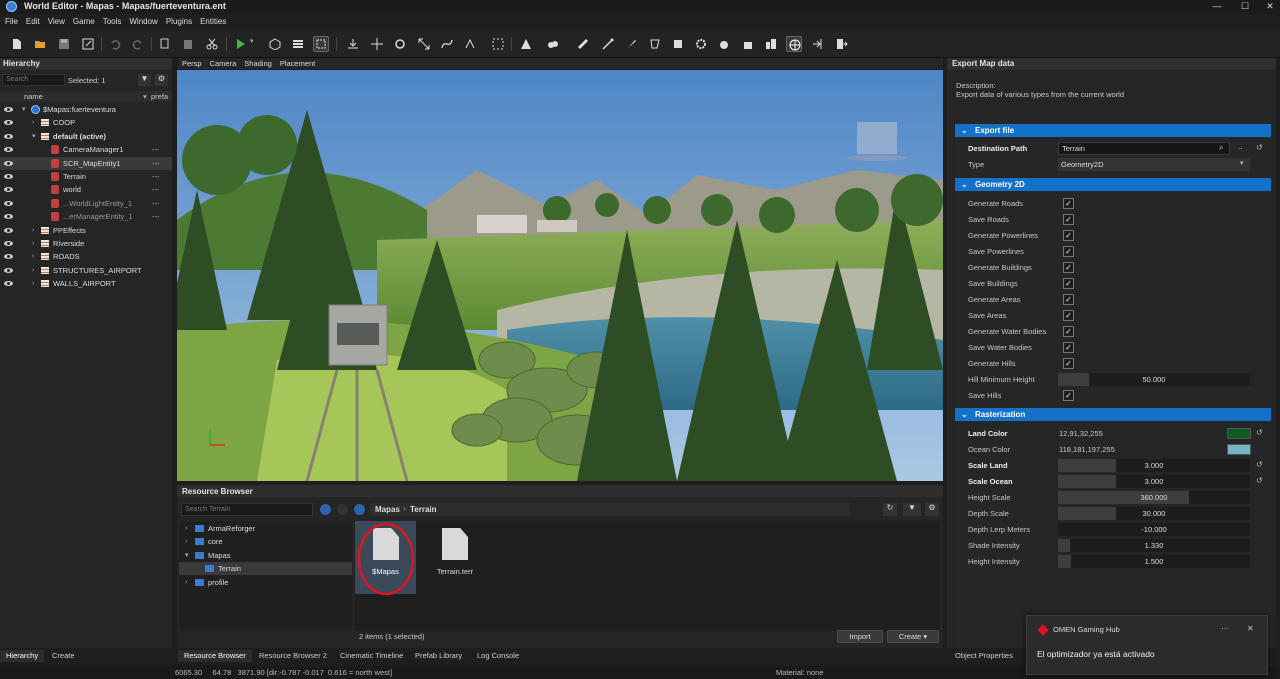 Image resolution: width=1280 pixels, height=679 pixels. I want to click on tab-prefab-library: Prefab Library, so click(438, 656).